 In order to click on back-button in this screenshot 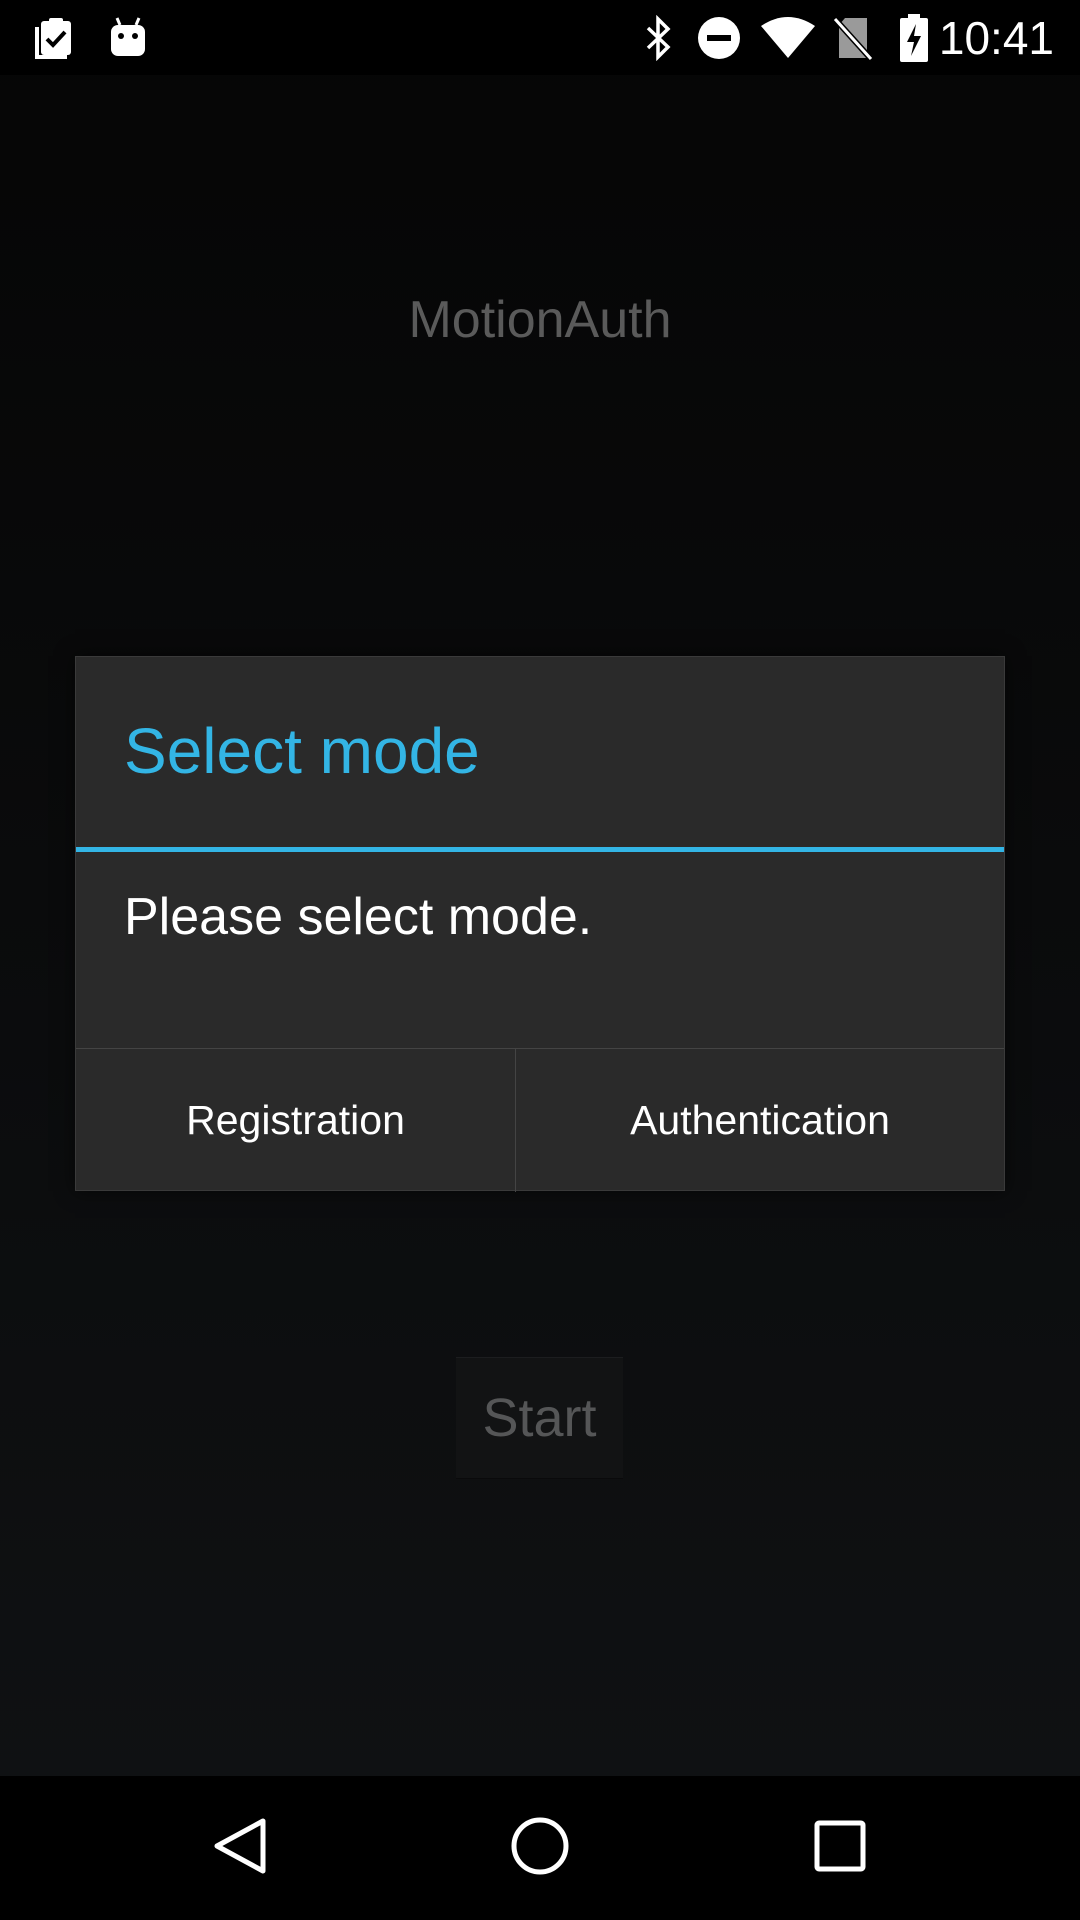, I will do `click(240, 1848)`.